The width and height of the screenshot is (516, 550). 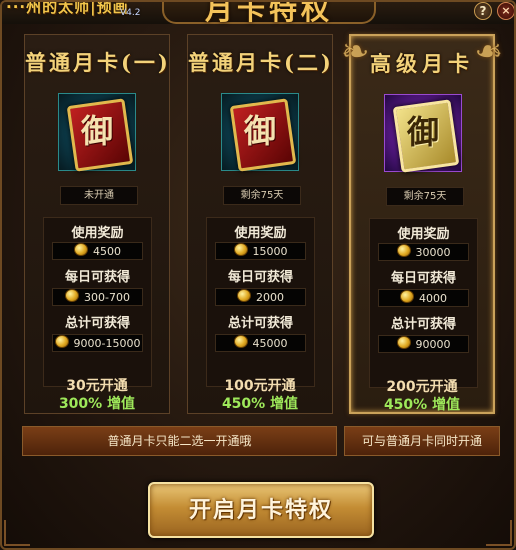 I want to click on card-title: 高级月卡, so click(x=422, y=63).